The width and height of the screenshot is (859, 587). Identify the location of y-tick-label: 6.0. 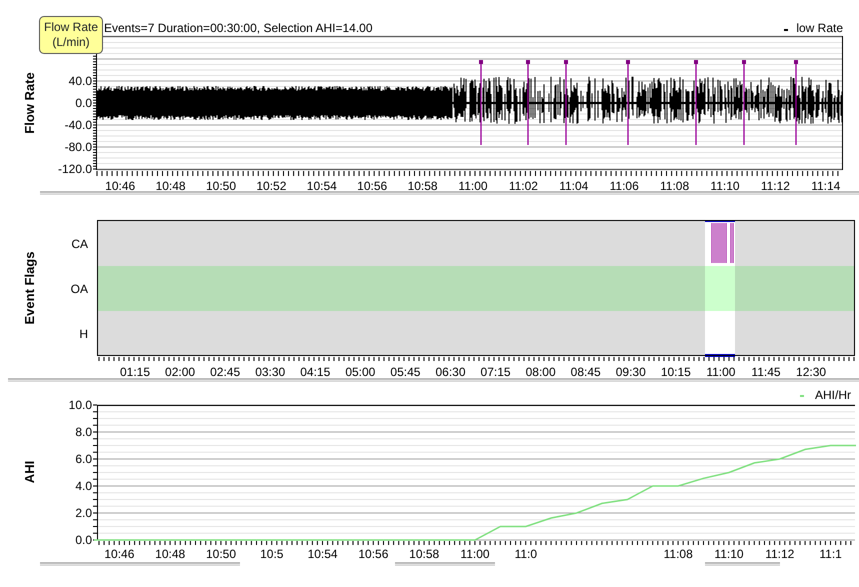
(83, 459).